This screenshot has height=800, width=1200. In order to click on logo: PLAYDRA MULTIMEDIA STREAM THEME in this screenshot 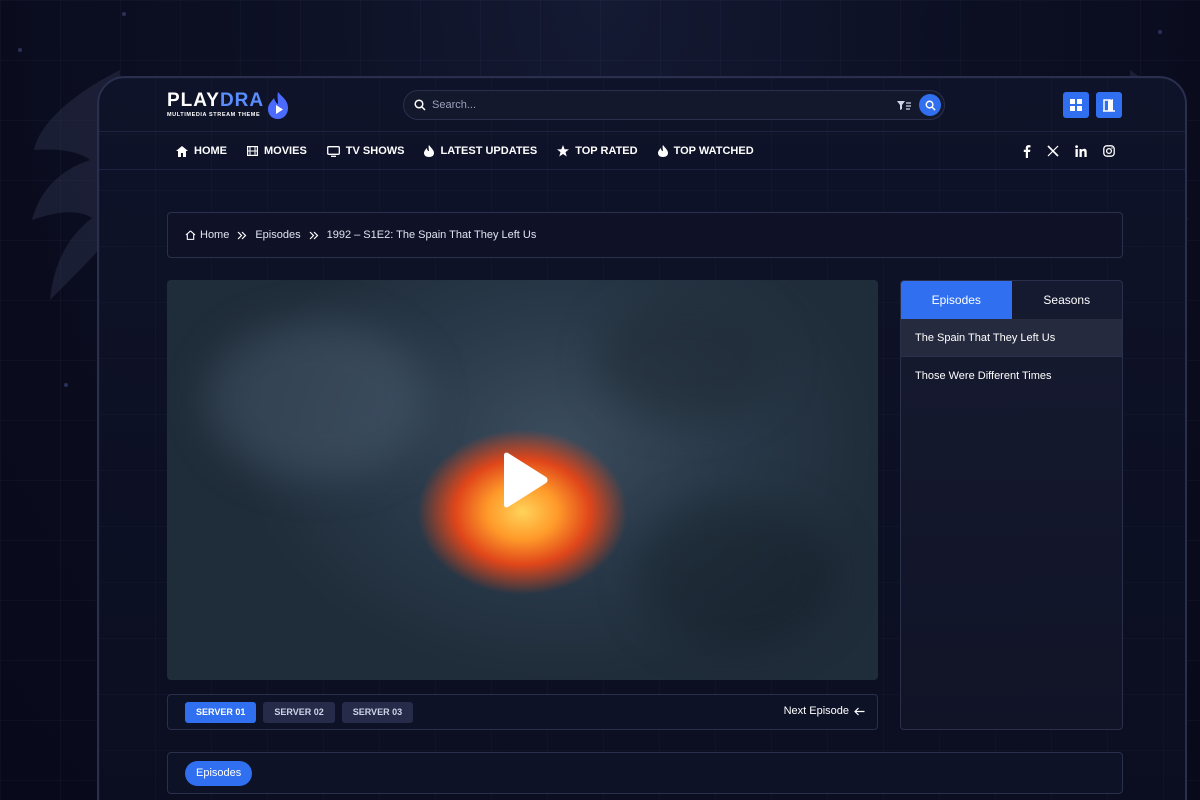, I will do `click(229, 105)`.